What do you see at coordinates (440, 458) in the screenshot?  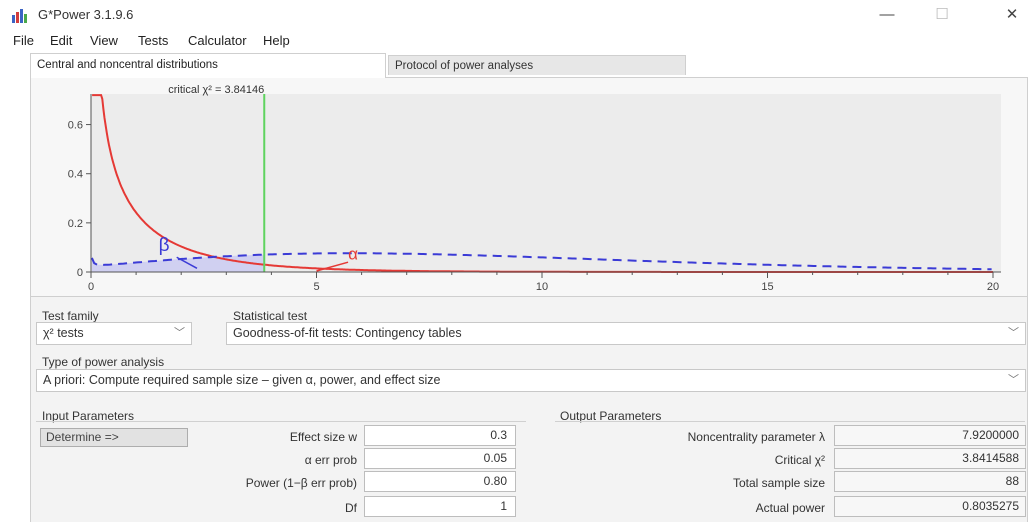 I see `alpha-err-field: 0.05` at bounding box center [440, 458].